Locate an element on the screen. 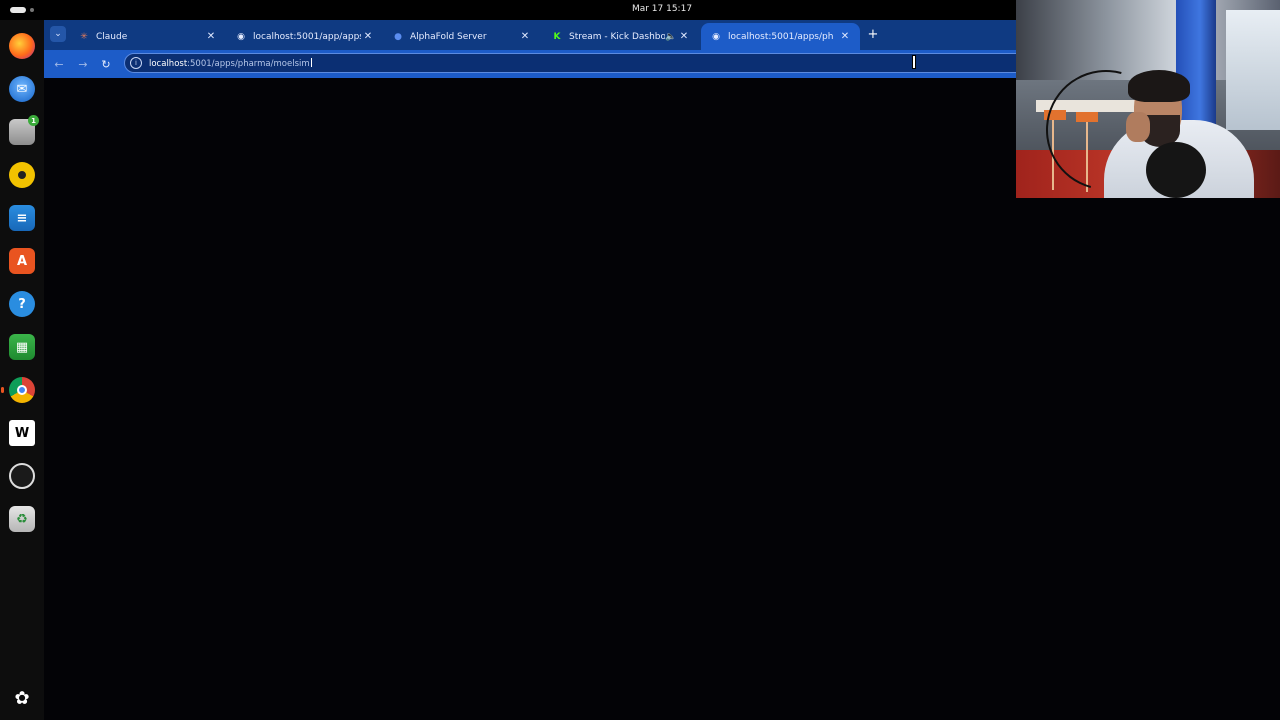  show-apps-icon: ✿ is located at coordinates (22, 698).